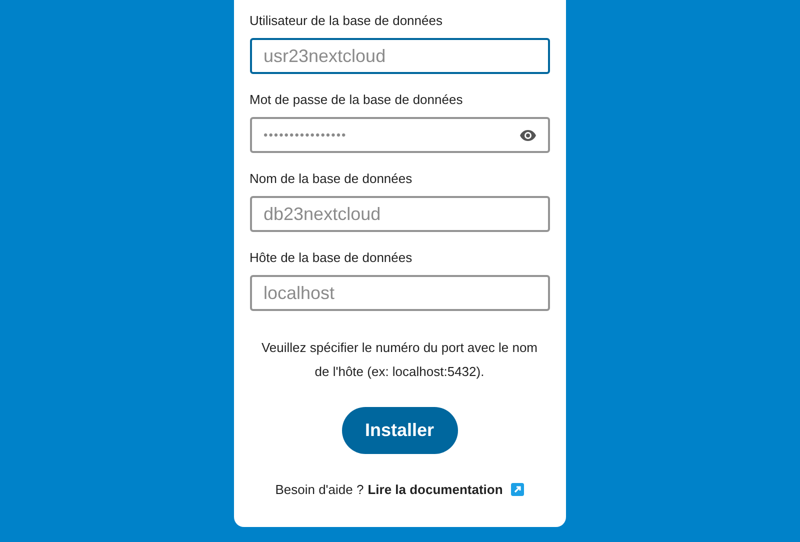 This screenshot has height=542, width=800. Describe the element at coordinates (400, 430) in the screenshot. I see `install-button: Installer` at that location.